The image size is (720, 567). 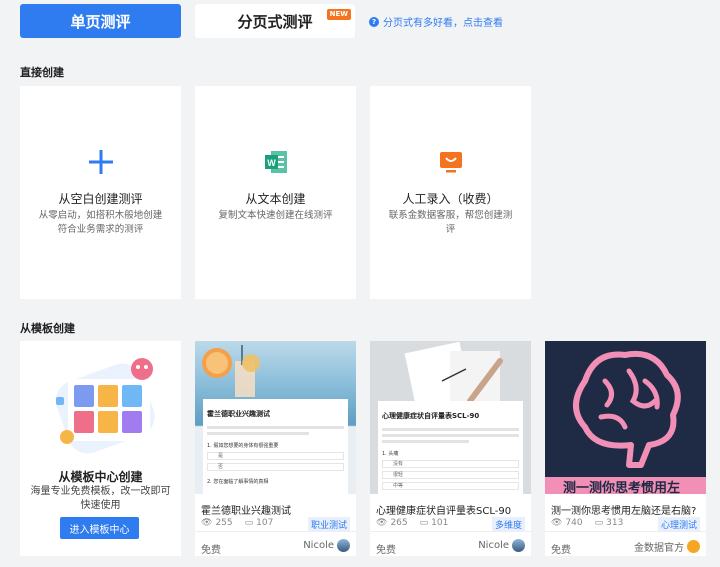 What do you see at coordinates (443, 23) in the screenshot?
I see `help-link-text: 分页式有多好看，点击查看` at bounding box center [443, 23].